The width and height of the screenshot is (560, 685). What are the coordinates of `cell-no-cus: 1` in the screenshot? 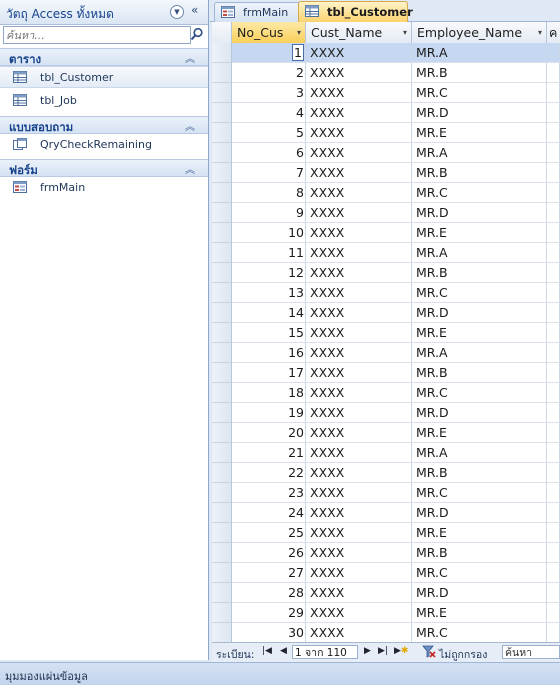 It's located at (269, 53).